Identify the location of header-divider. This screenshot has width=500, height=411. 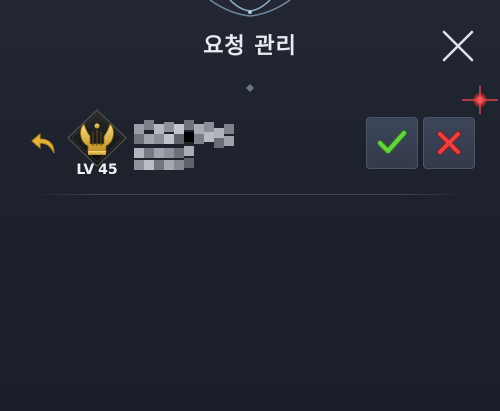
(250, 88).